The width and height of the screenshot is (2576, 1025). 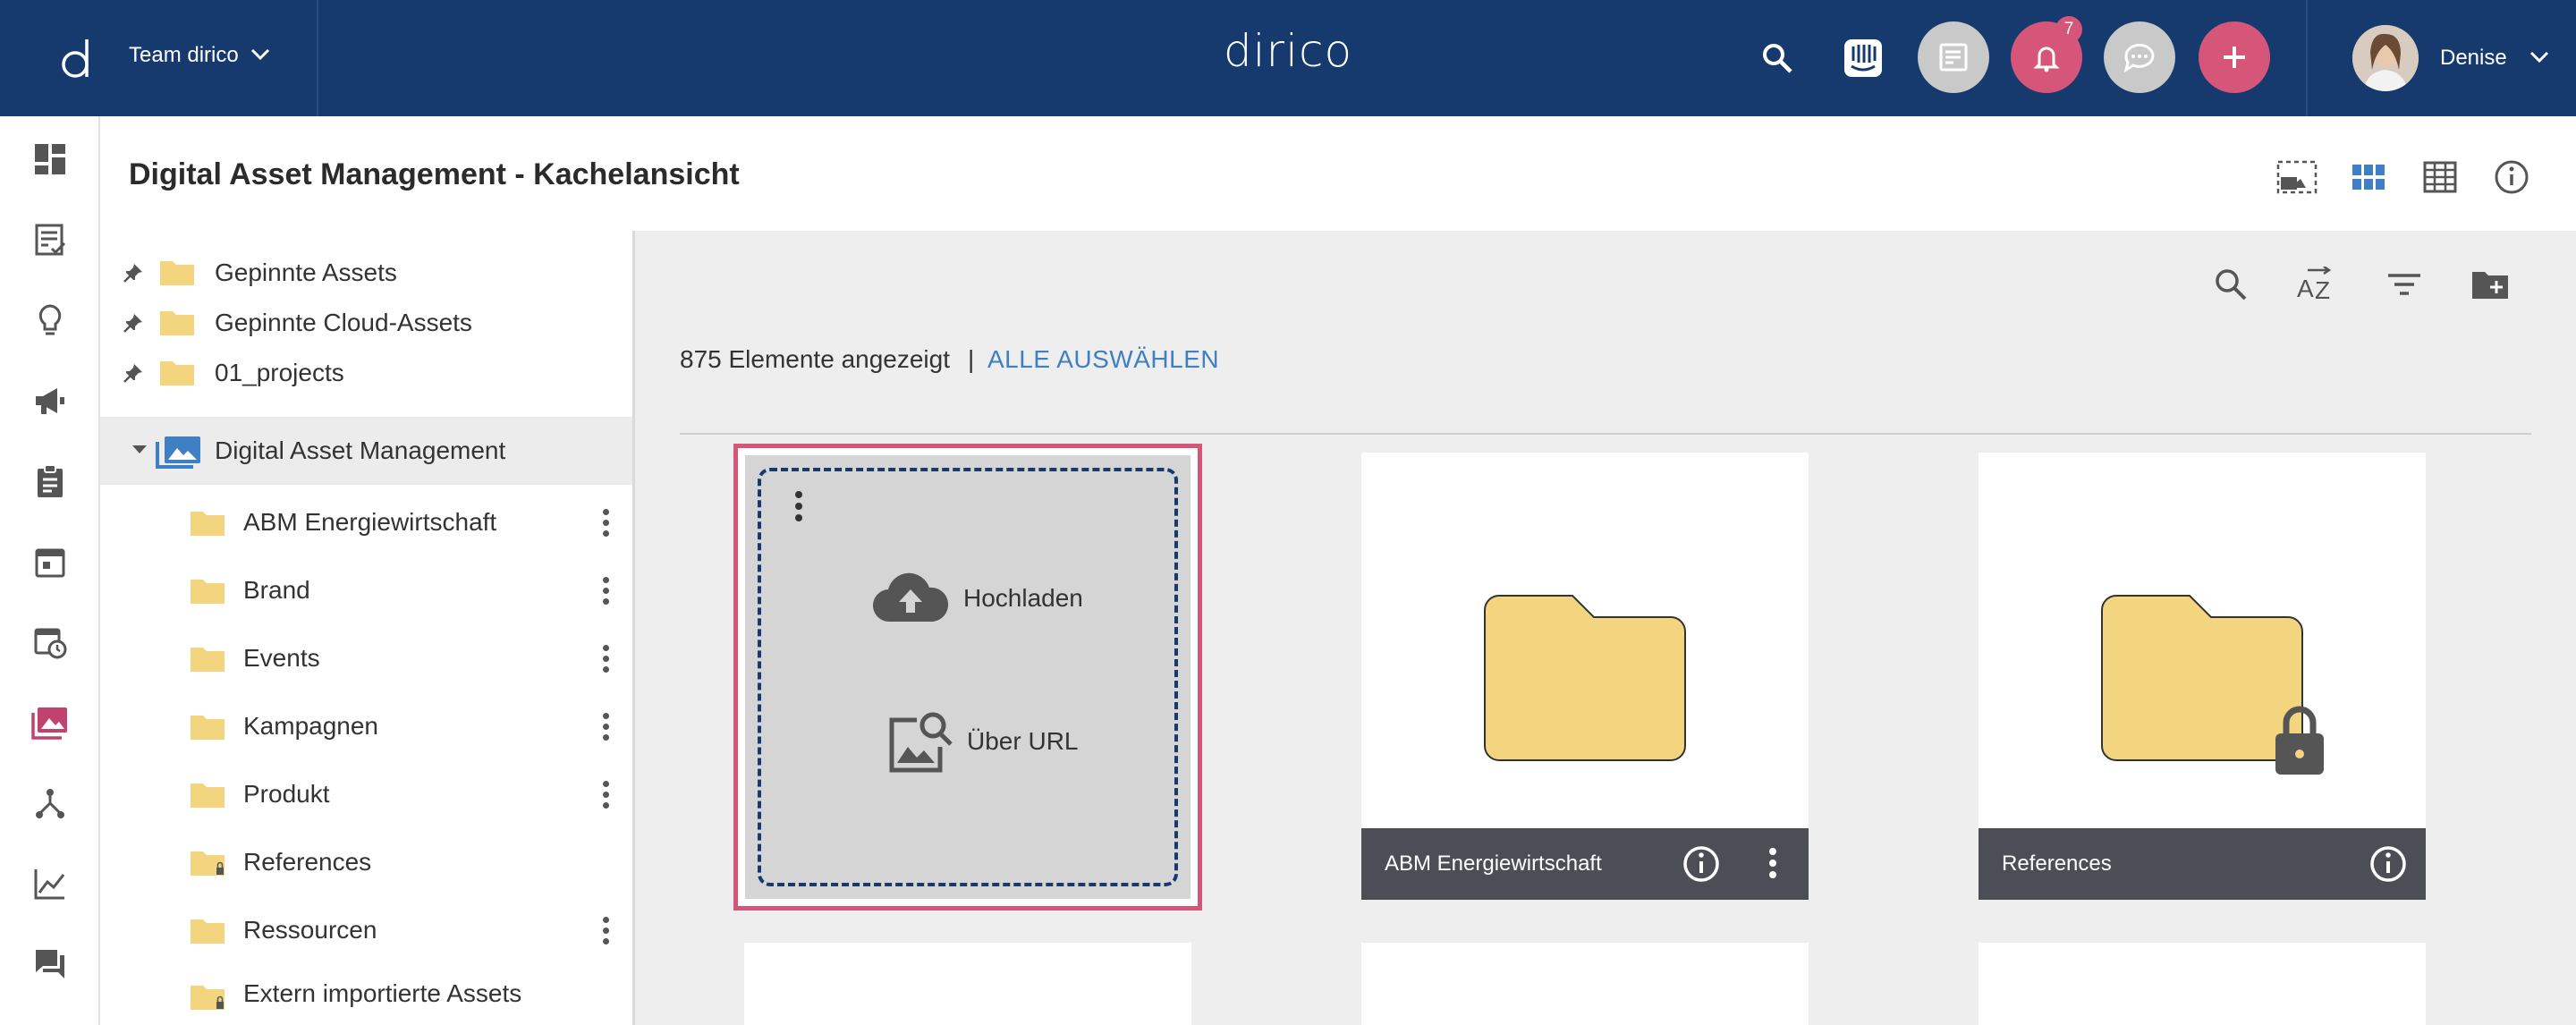 I want to click on tree-item-kampagnen: Kampagnen, so click(x=366, y=726).